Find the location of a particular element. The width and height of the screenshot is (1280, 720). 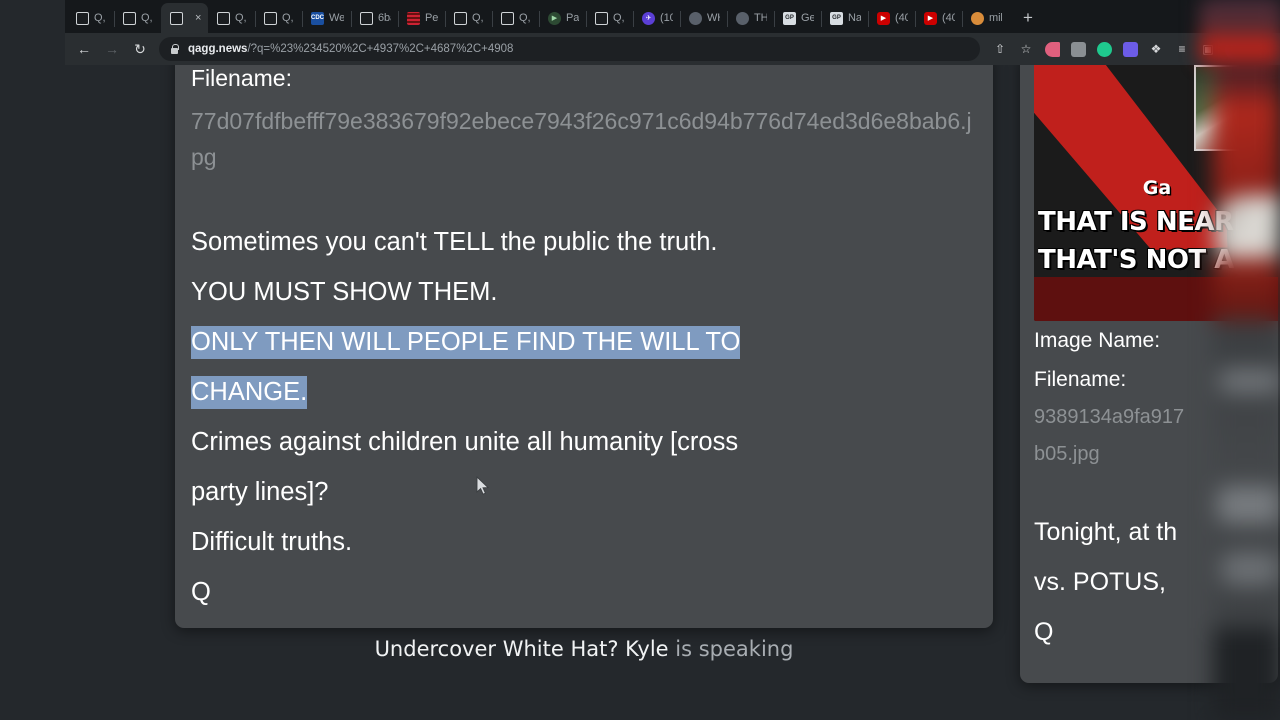

puzzle-extension-icon: ❖ is located at coordinates (1156, 49).